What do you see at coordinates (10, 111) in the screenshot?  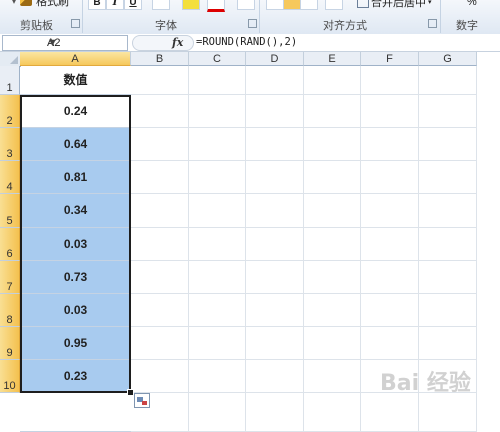 I see `row-header-2: 2` at bounding box center [10, 111].